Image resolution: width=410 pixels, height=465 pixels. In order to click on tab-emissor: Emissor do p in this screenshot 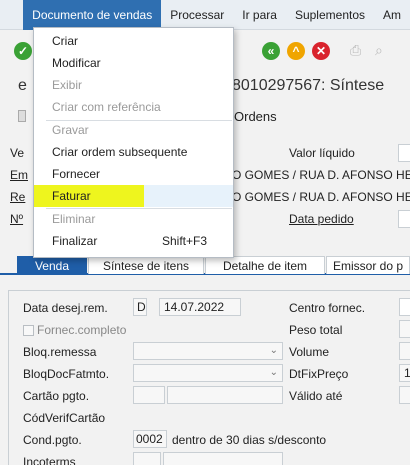, I will do `click(368, 265)`.